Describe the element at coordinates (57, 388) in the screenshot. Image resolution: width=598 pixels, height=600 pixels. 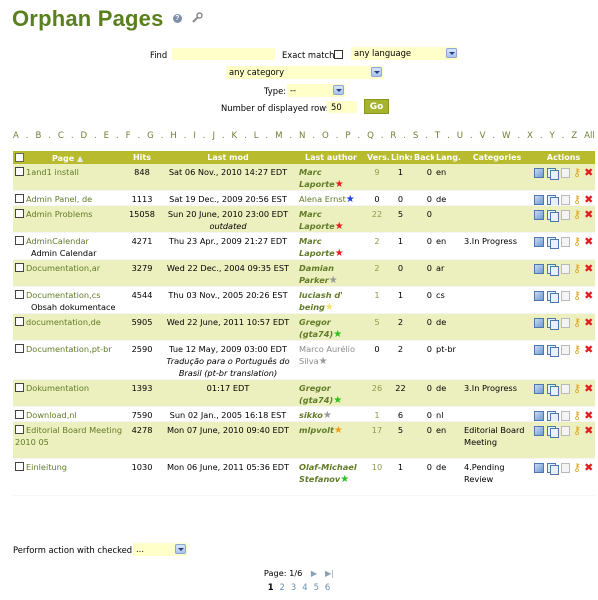
I see `page-link: Dokumentation` at that location.